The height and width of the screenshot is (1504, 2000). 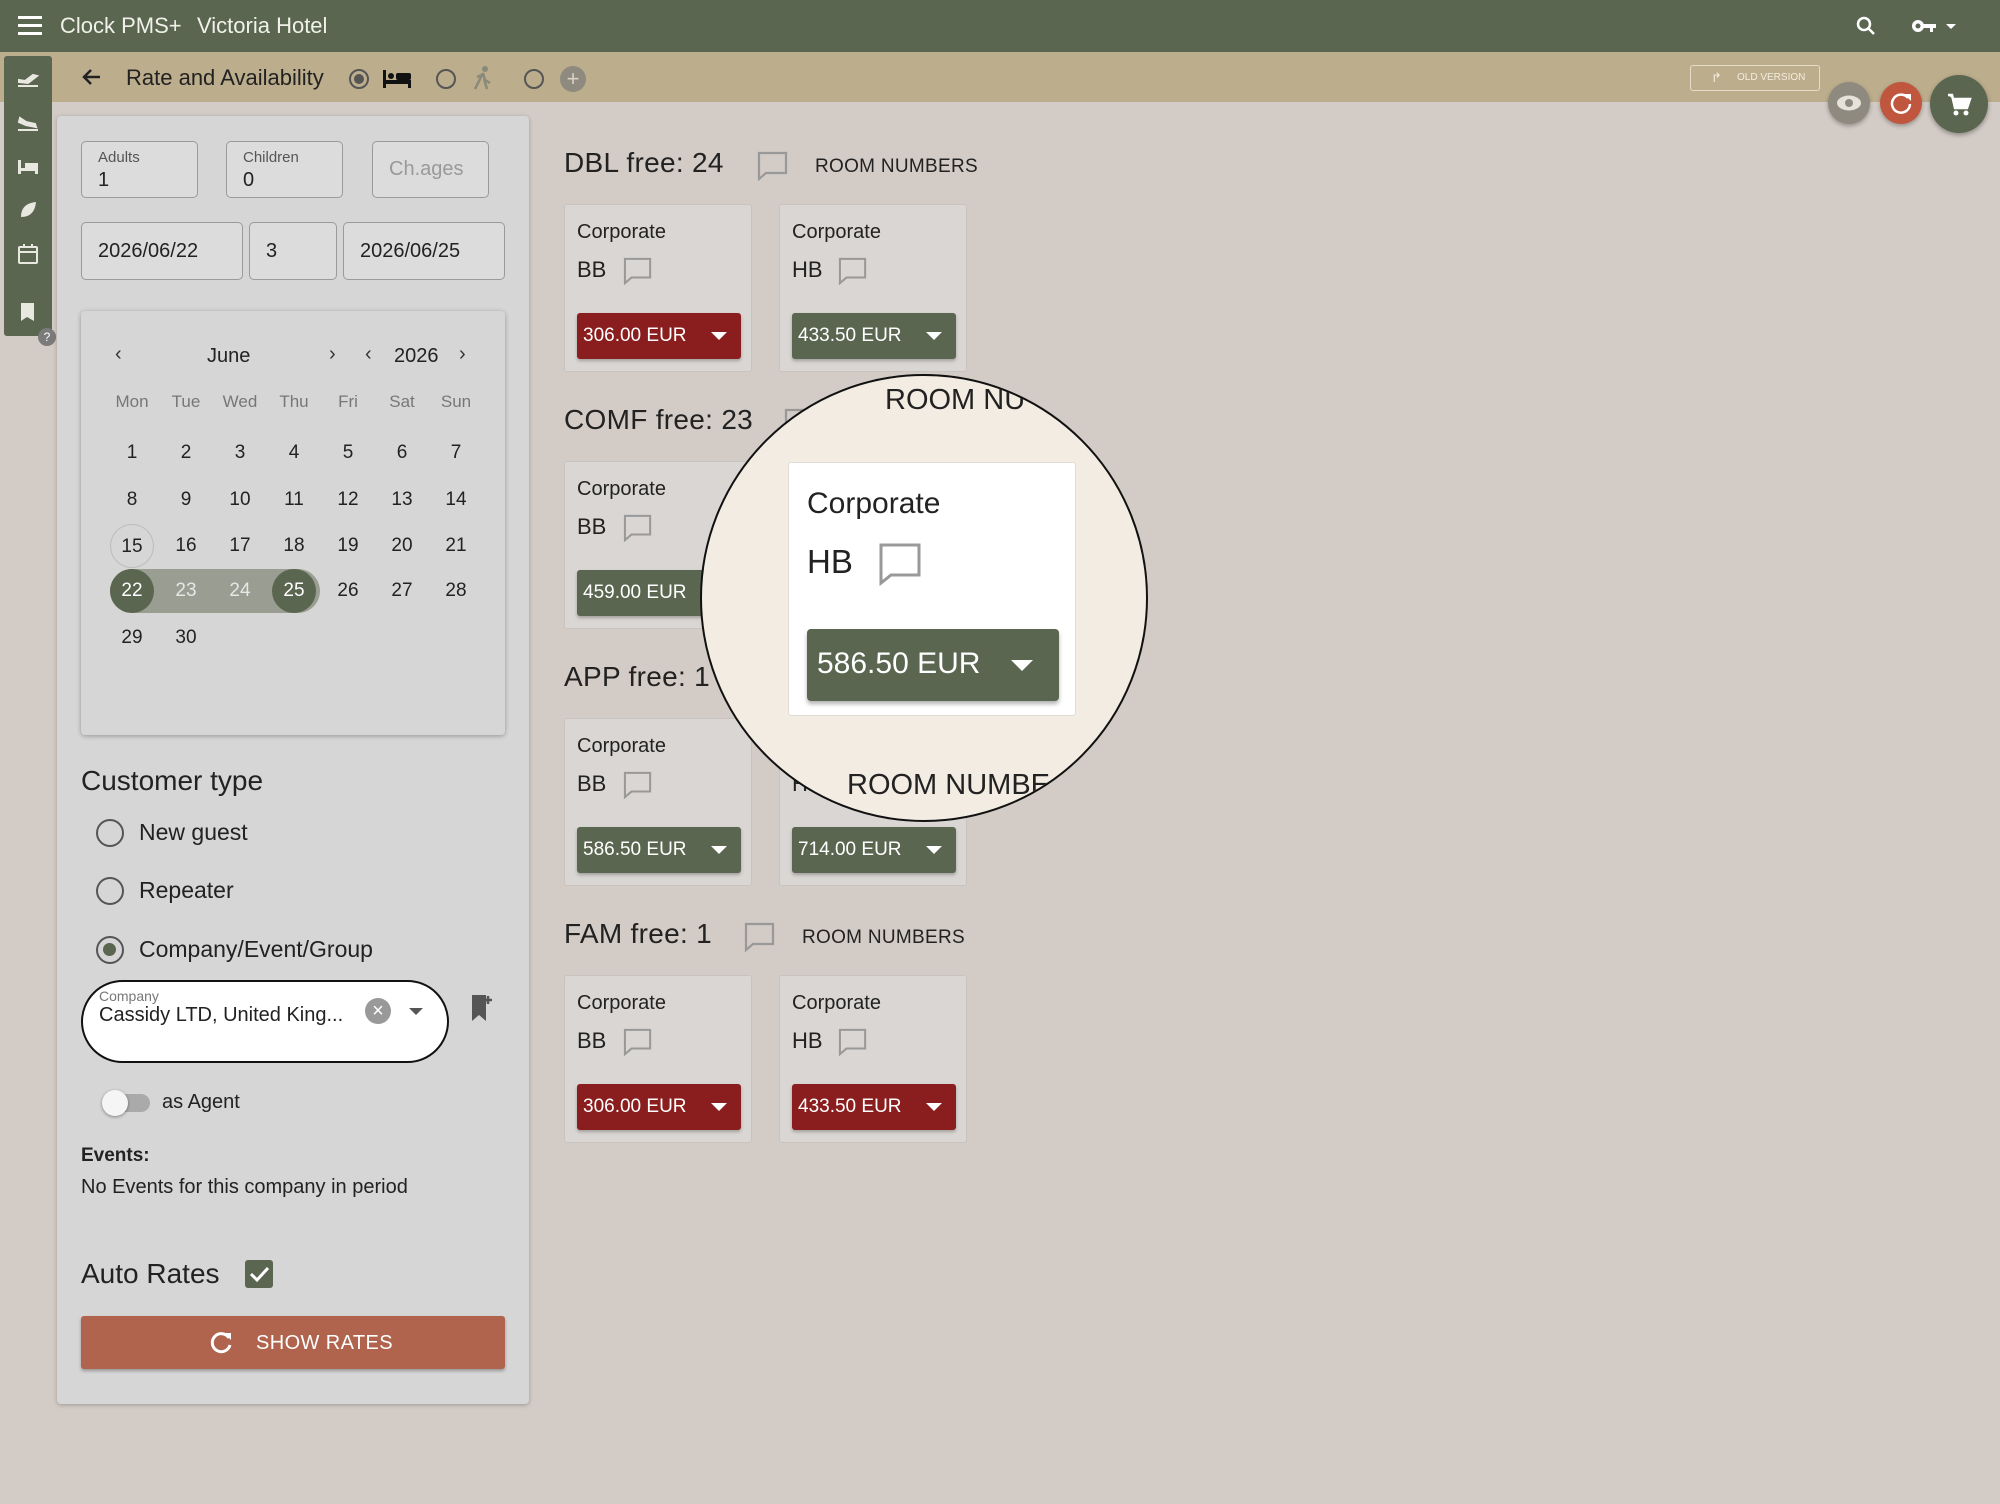 I want to click on calendar-day: 4, so click(x=294, y=453).